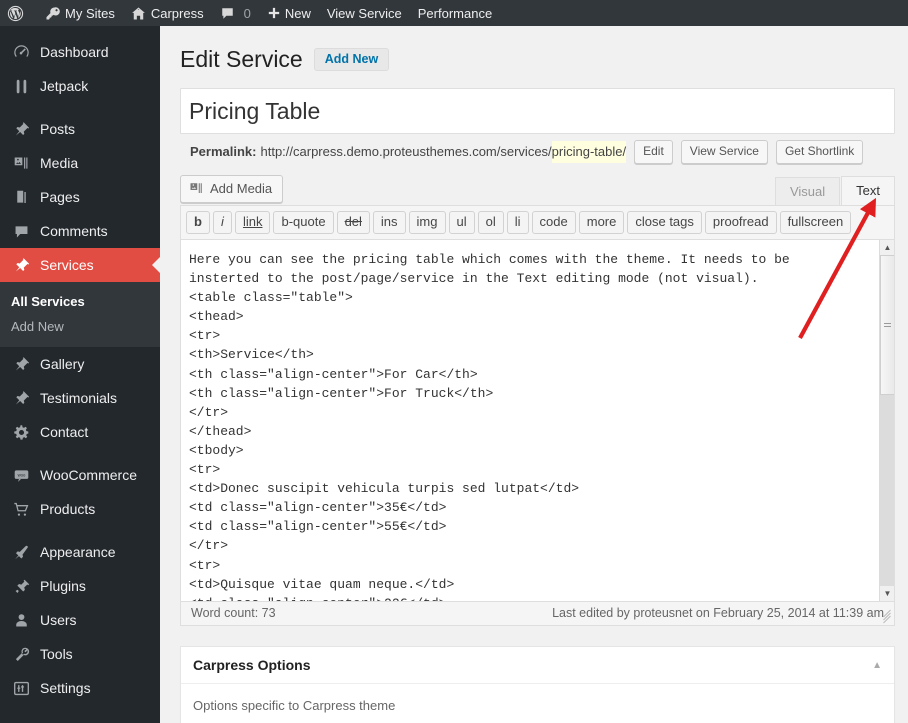 The width and height of the screenshot is (908, 723). I want to click on jetpack-icon, so click(21, 86).